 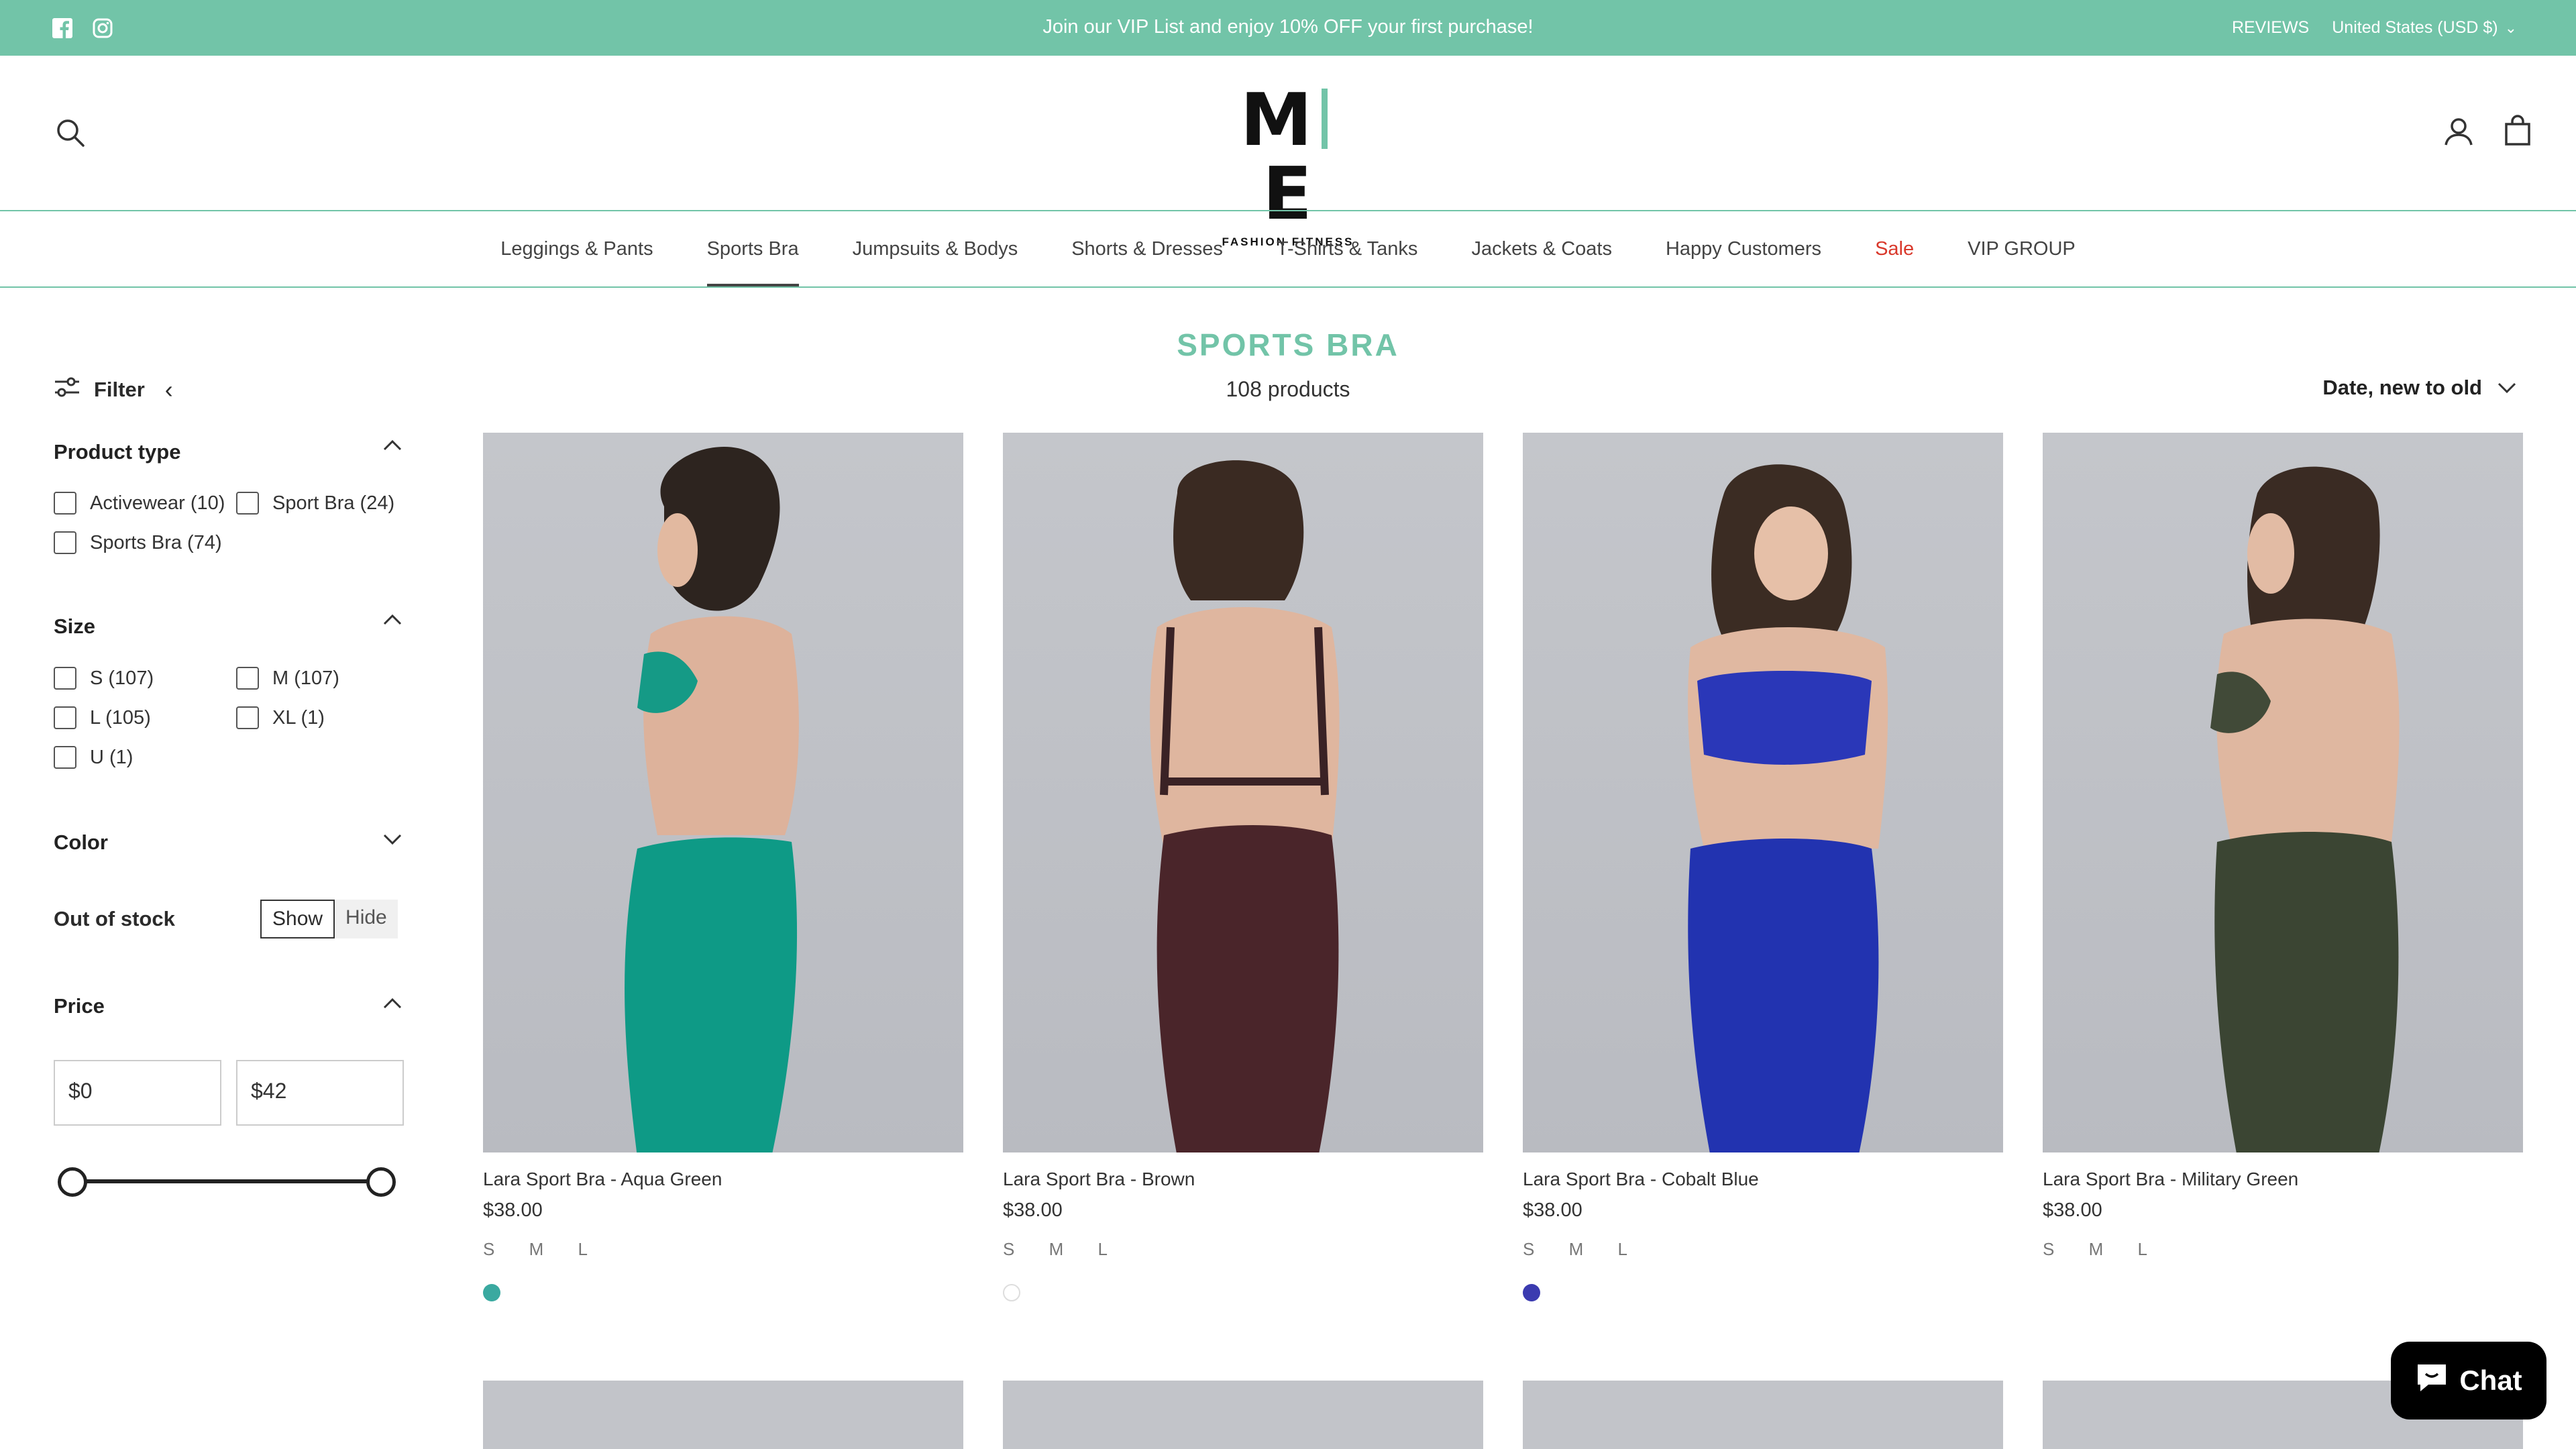 What do you see at coordinates (67, 389) in the screenshot?
I see `filter-sliders-icon` at bounding box center [67, 389].